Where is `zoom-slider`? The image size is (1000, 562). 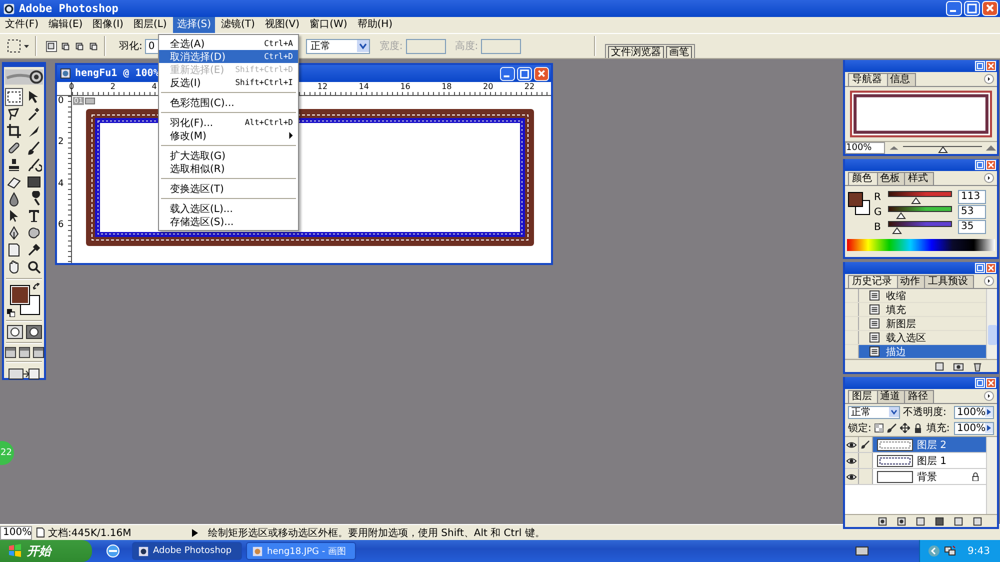
zoom-slider is located at coordinates (942, 148).